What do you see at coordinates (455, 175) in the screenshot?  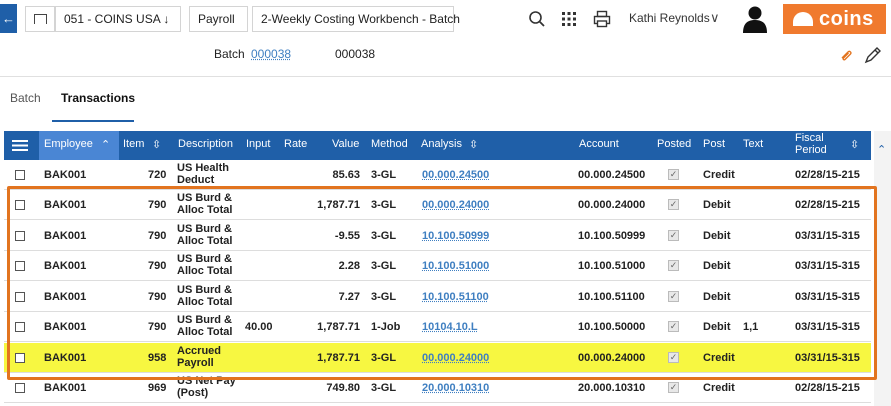 I see `analysis-link: 00.000.24500` at bounding box center [455, 175].